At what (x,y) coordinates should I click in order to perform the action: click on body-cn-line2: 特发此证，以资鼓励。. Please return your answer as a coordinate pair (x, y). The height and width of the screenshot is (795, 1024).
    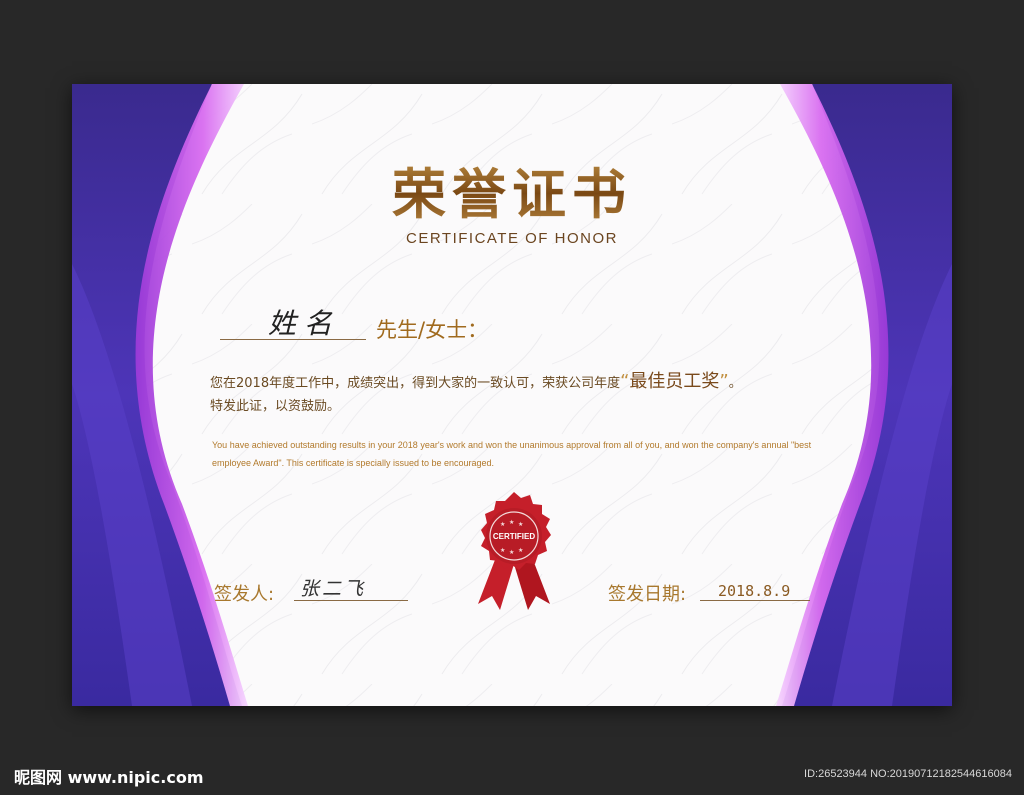
    Looking at the image, I should click on (275, 406).